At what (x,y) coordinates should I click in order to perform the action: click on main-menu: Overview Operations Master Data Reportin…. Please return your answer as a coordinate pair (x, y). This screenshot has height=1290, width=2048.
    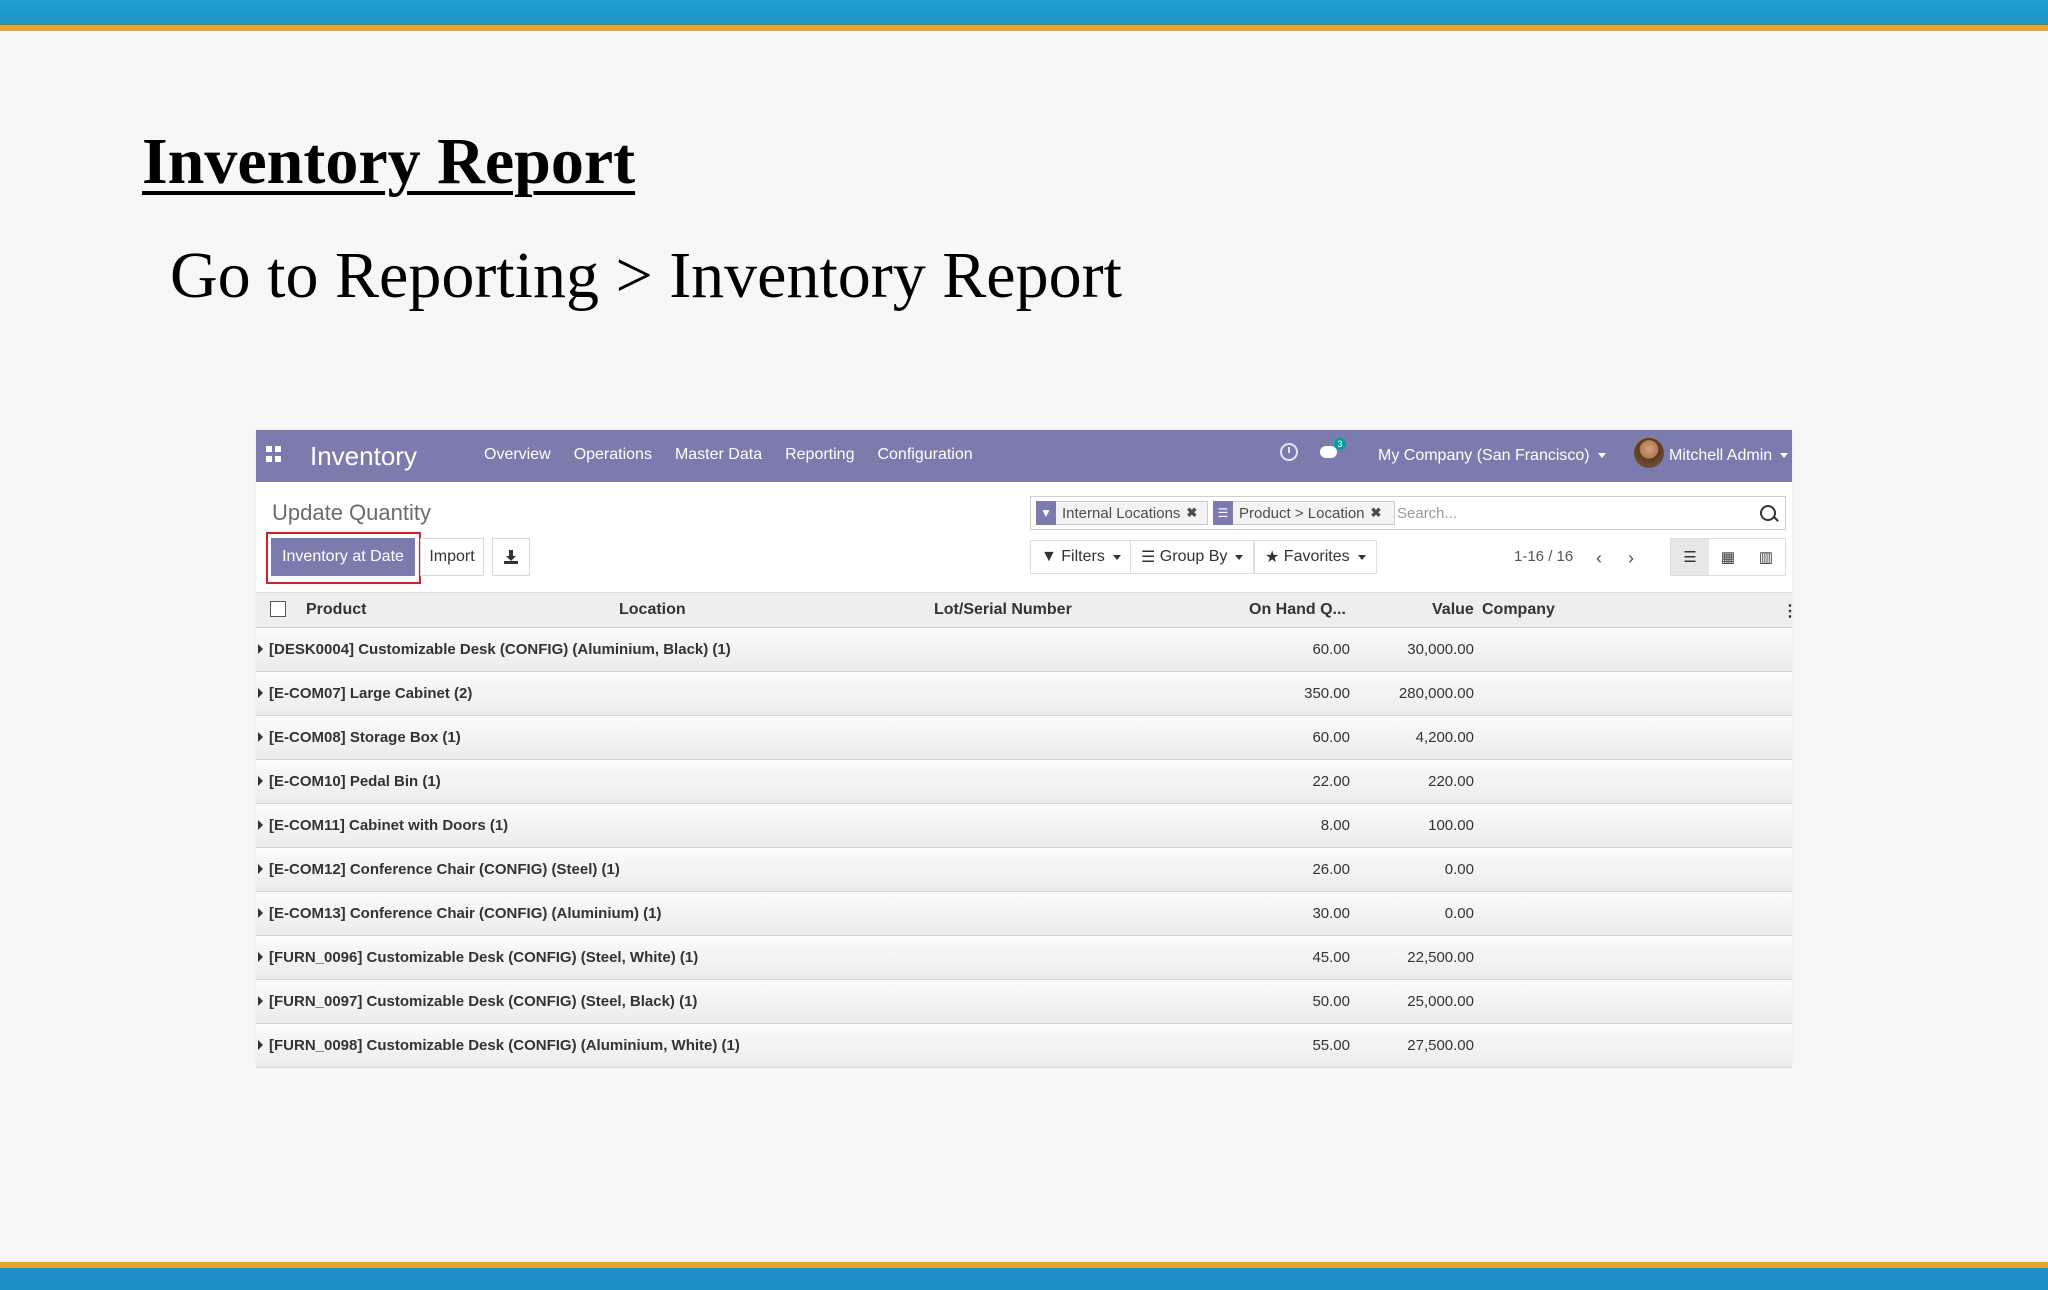
    Looking at the image, I should click on (728, 455).